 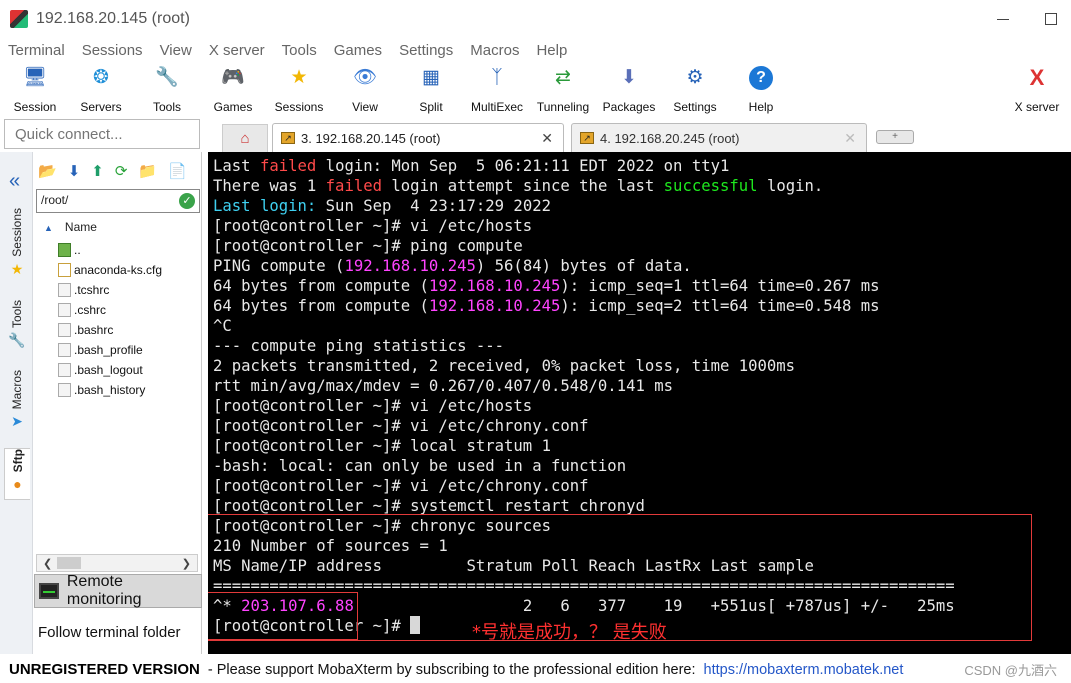 What do you see at coordinates (358, 50) in the screenshot?
I see `menu-games: Games` at bounding box center [358, 50].